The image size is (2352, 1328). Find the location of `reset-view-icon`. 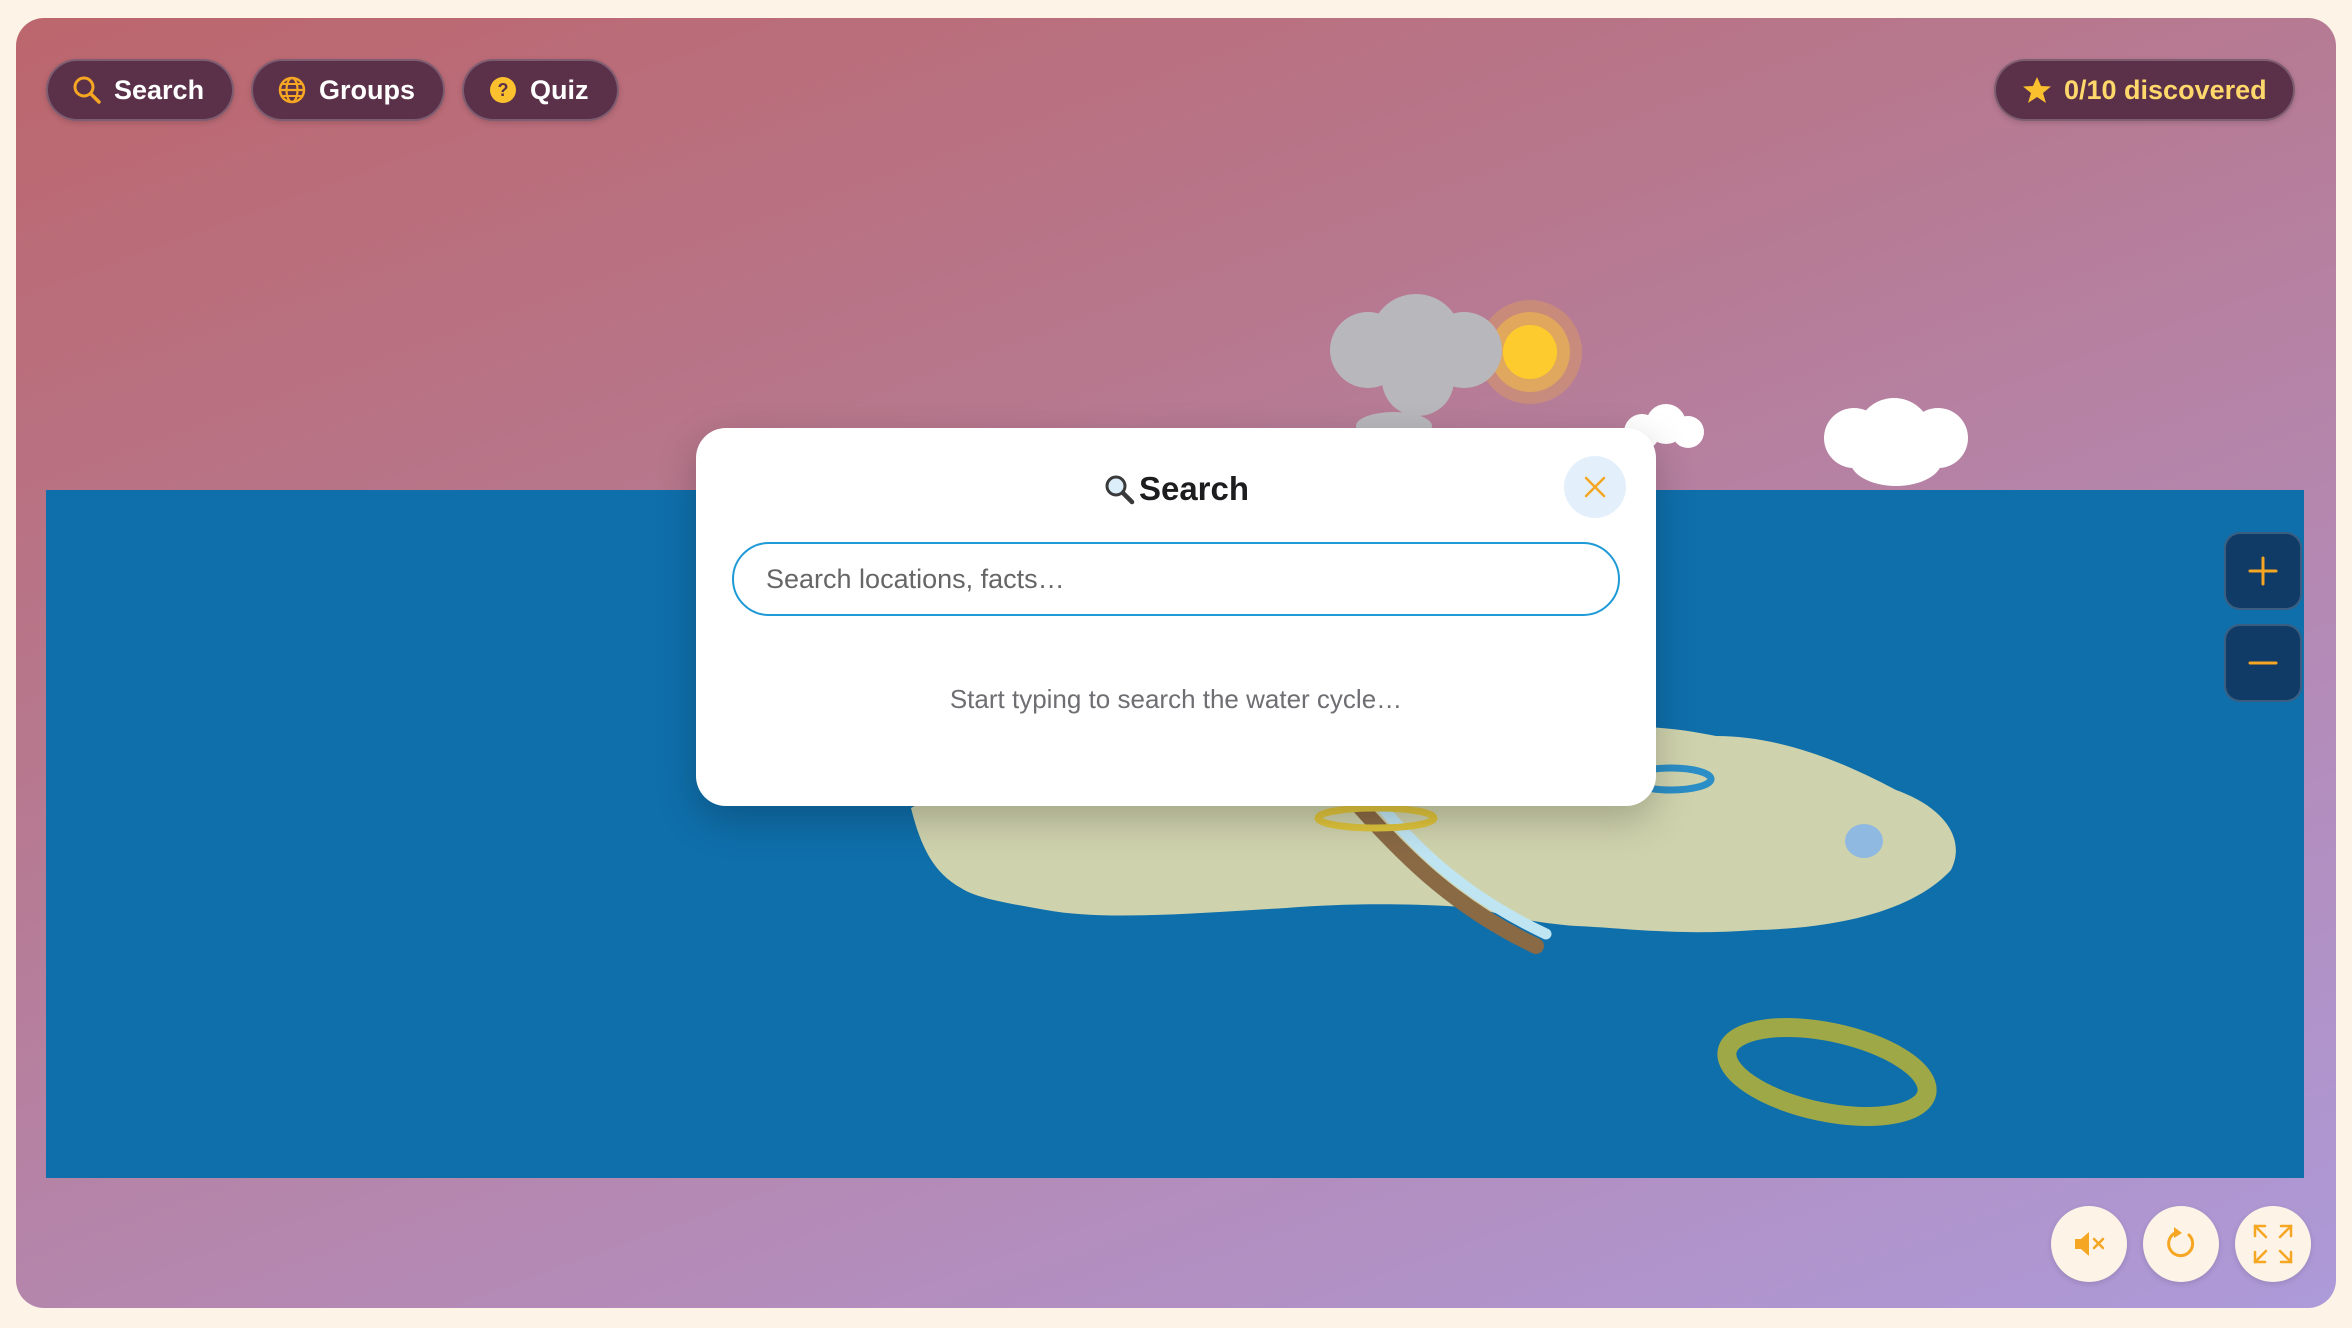

reset-view-icon is located at coordinates (2181, 1242).